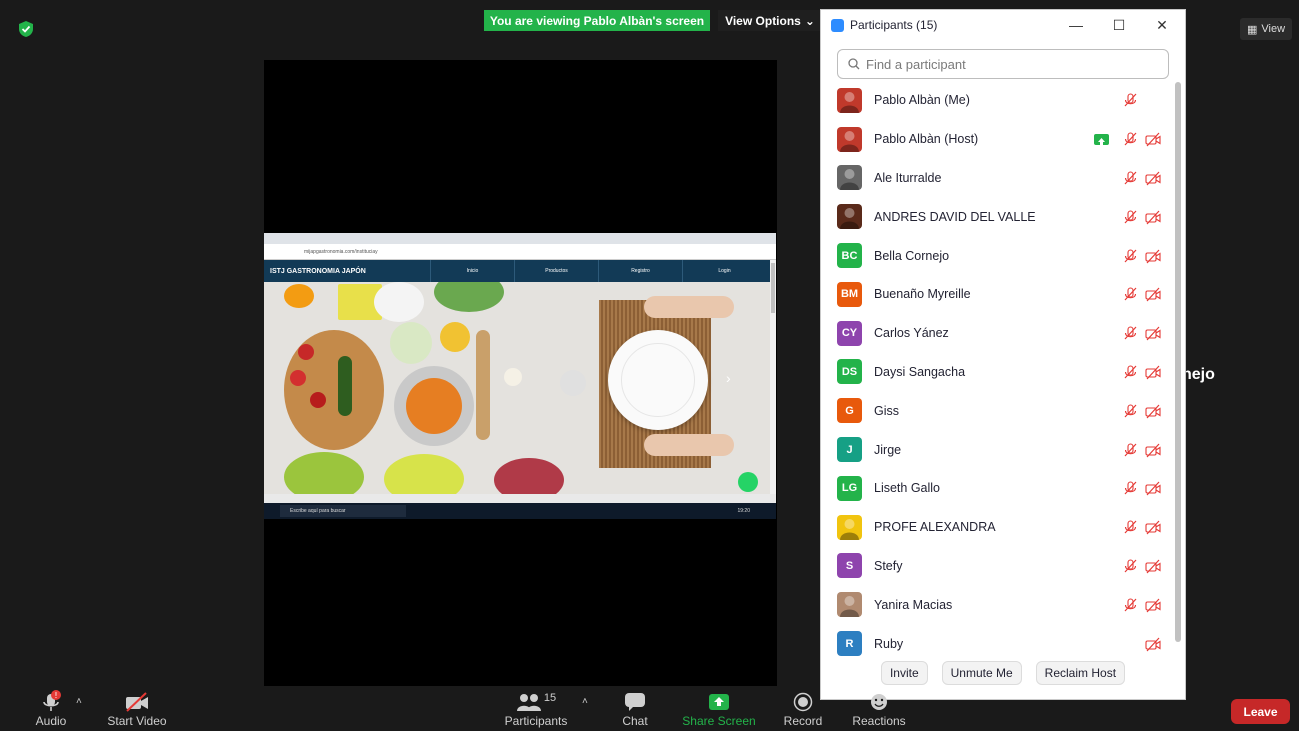  Describe the element at coordinates (849, 488) in the screenshot. I see `avatar: LG` at that location.